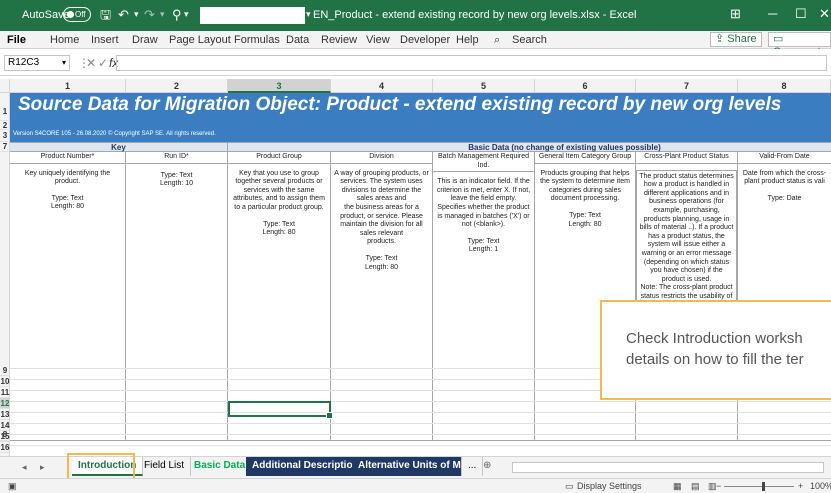 This screenshot has height=493, width=831. What do you see at coordinates (799, 45) in the screenshot?
I see `comments-button: ▭ Comments` at bounding box center [799, 45].